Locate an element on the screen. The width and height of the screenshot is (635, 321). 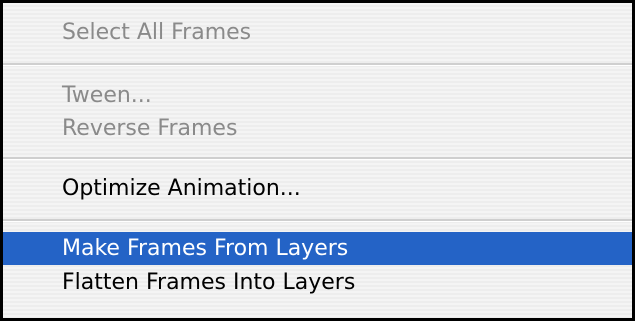
menu-item-flatten-frames-into-layers: Flatten Frames Into Layers is located at coordinates (317, 283).